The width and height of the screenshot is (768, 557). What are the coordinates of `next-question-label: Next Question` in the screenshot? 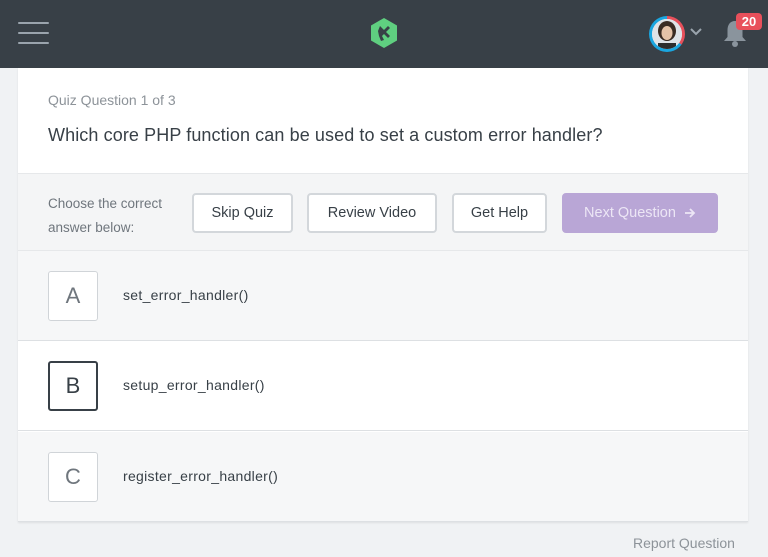 It's located at (630, 213).